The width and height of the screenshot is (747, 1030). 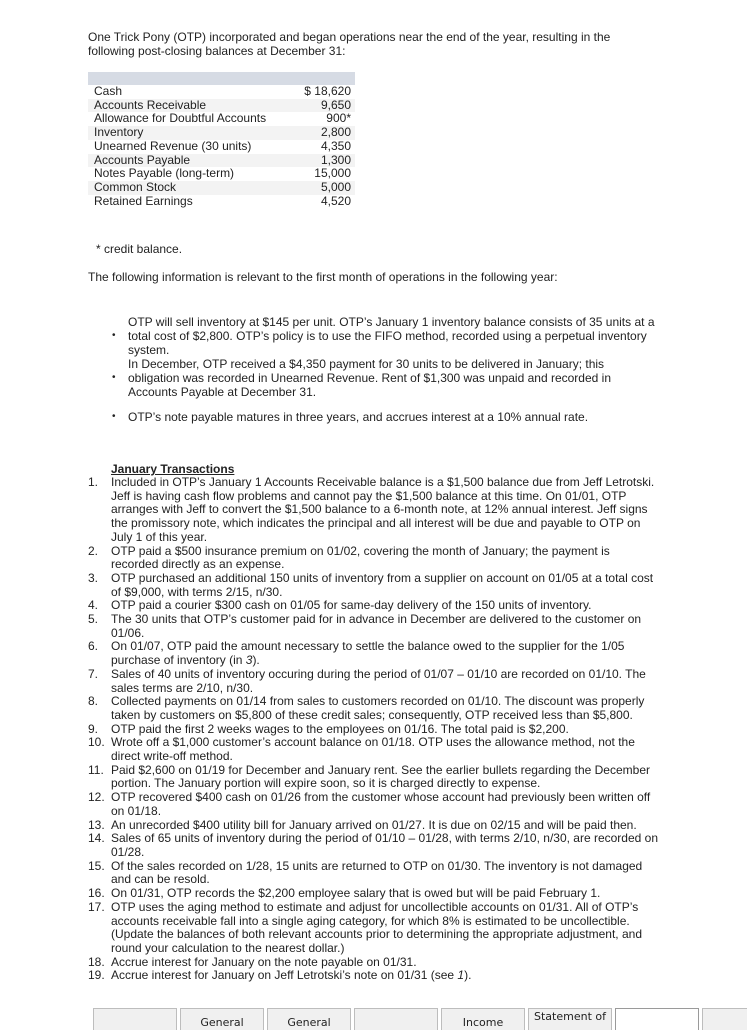 I want to click on account-name: Accounts Receivable, so click(x=190, y=105).